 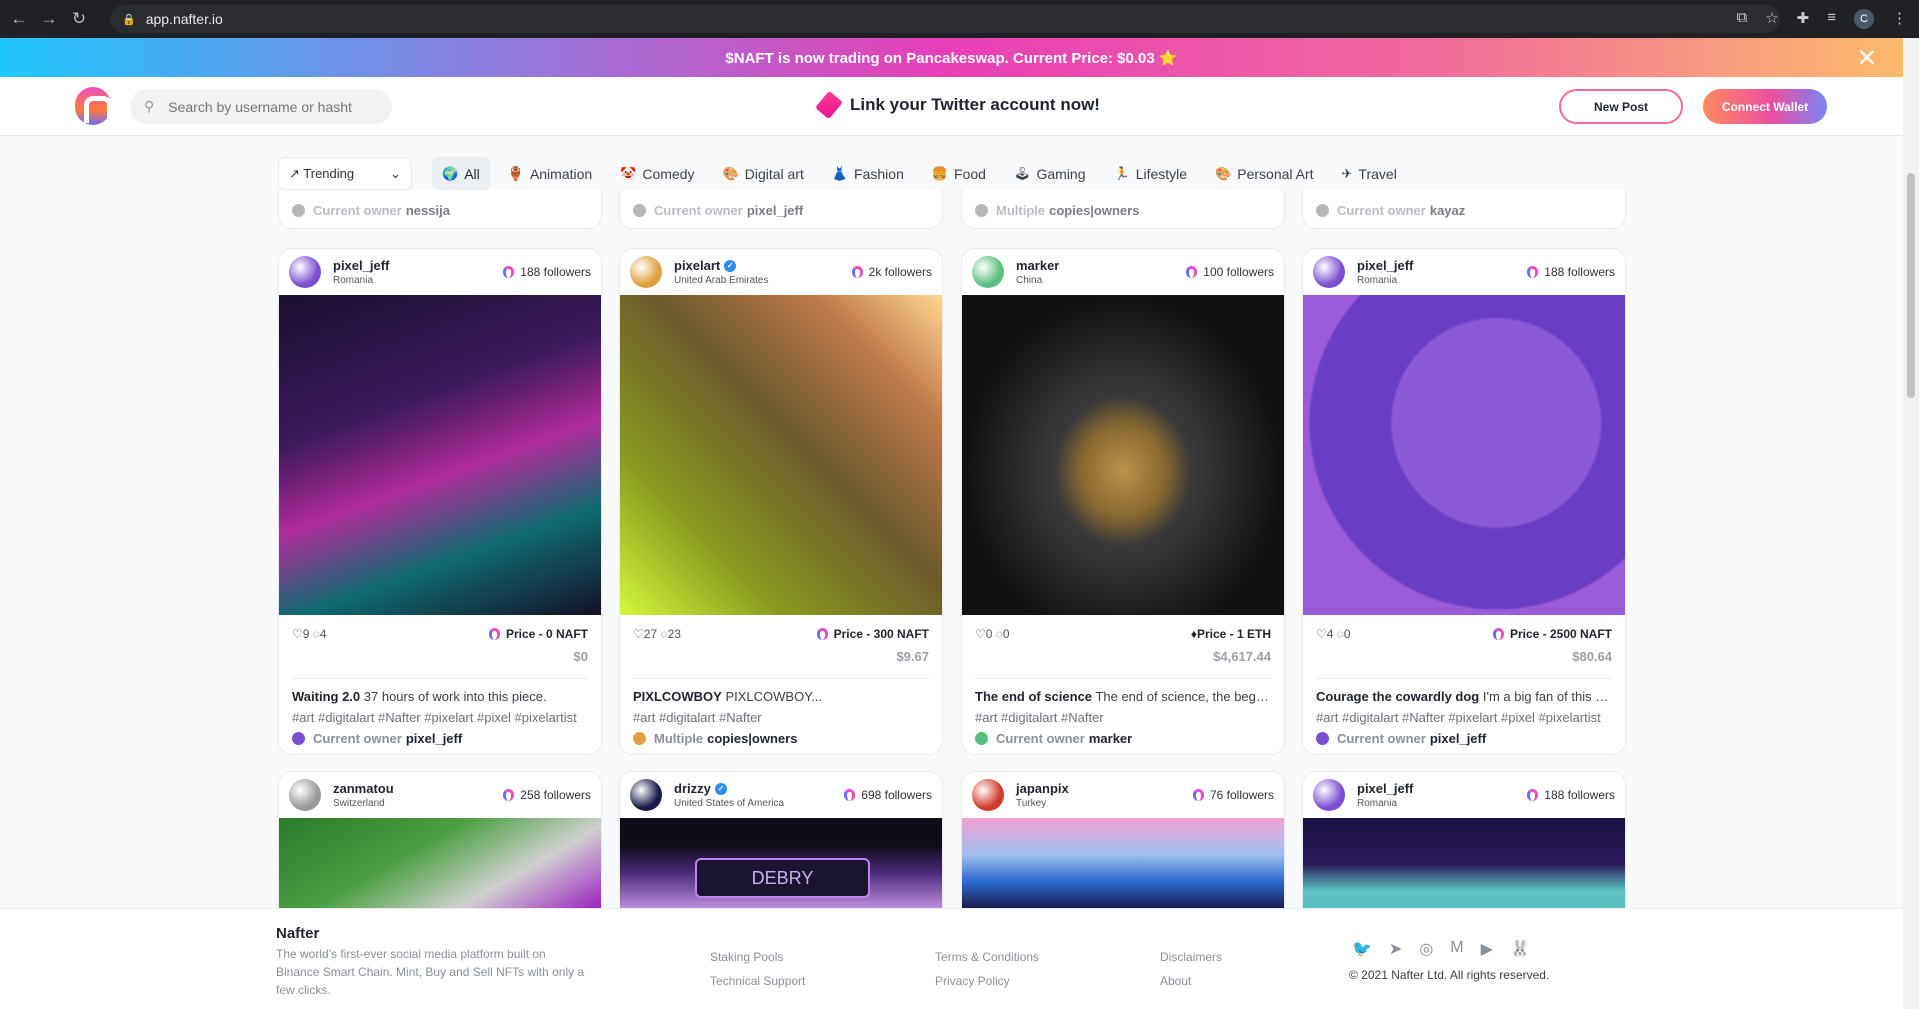 I want to click on terms-link: Terms & Conditions, so click(x=987, y=957).